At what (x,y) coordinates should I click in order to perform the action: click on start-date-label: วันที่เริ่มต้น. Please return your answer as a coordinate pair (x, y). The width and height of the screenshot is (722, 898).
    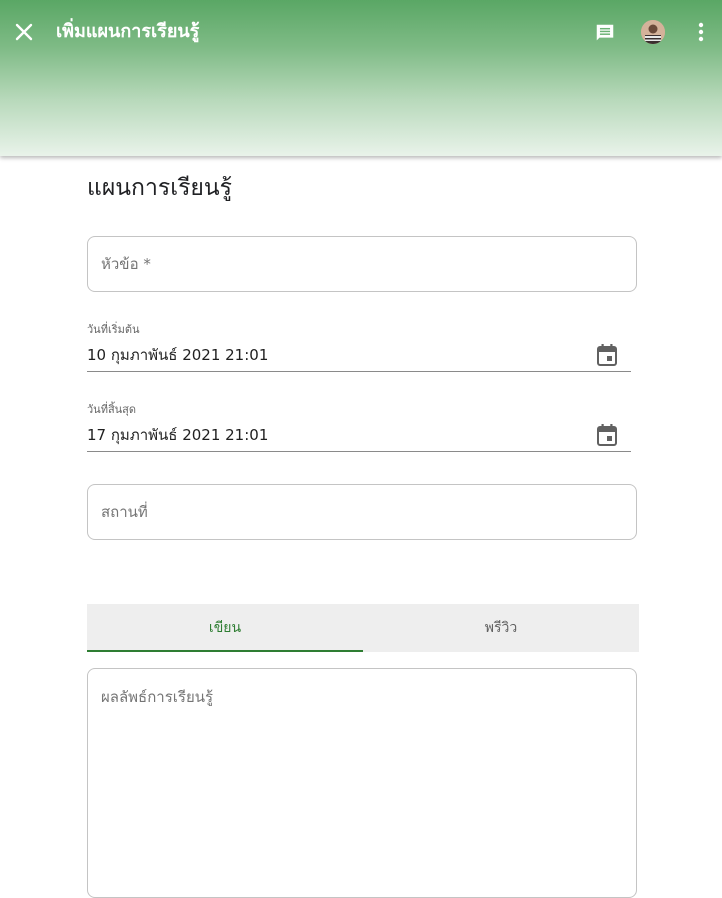
    Looking at the image, I should click on (113, 329).